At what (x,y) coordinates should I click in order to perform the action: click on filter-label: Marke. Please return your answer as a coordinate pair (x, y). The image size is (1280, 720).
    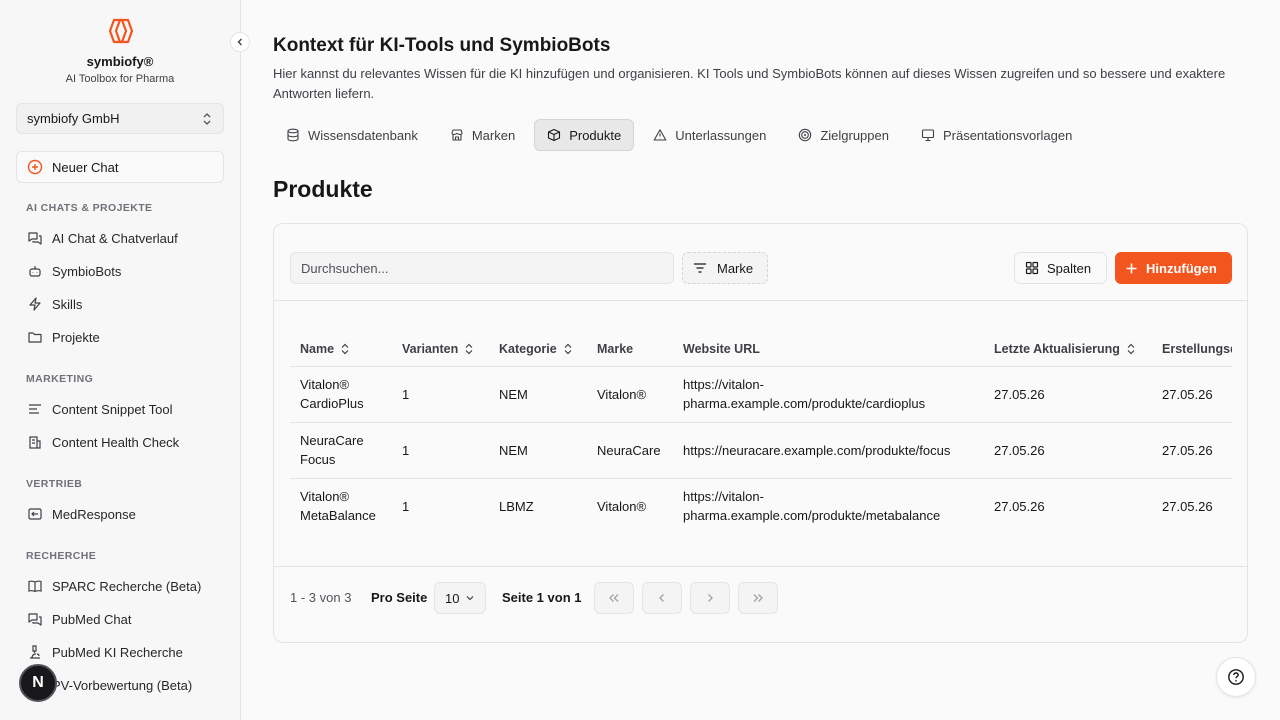
    Looking at the image, I should click on (735, 268).